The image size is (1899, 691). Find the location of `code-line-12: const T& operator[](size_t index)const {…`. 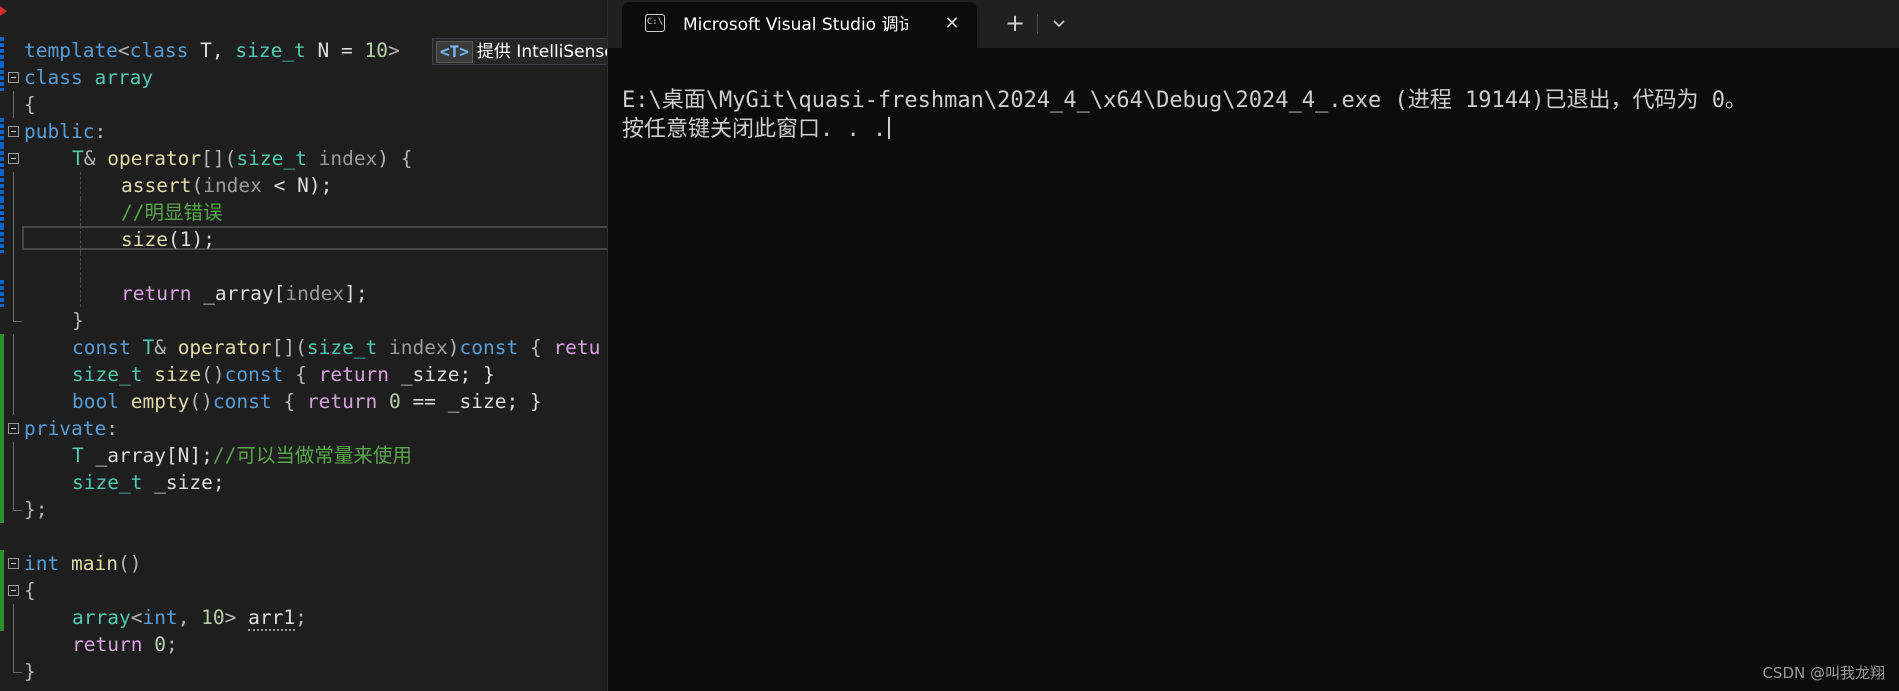

code-line-12: const T& operator[](size_t index)const {… is located at coordinates (303, 347).